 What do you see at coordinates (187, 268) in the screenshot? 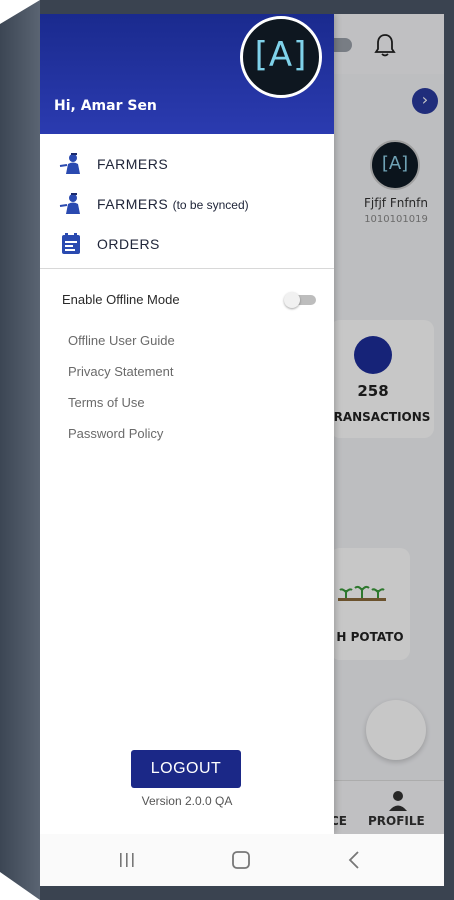
I see `drawer-divider` at bounding box center [187, 268].